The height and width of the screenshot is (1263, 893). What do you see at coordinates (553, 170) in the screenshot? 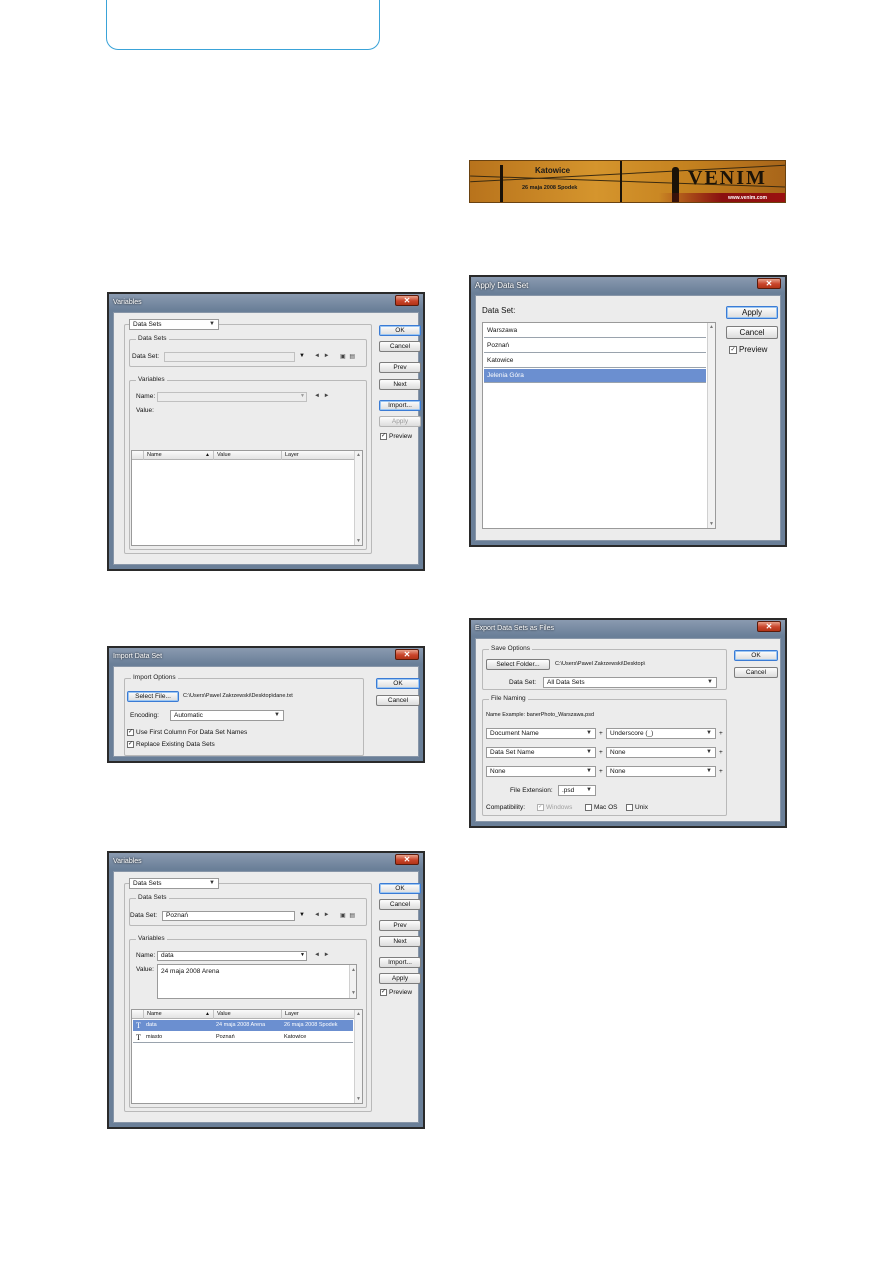
I see `banner-city: Katowice` at bounding box center [553, 170].